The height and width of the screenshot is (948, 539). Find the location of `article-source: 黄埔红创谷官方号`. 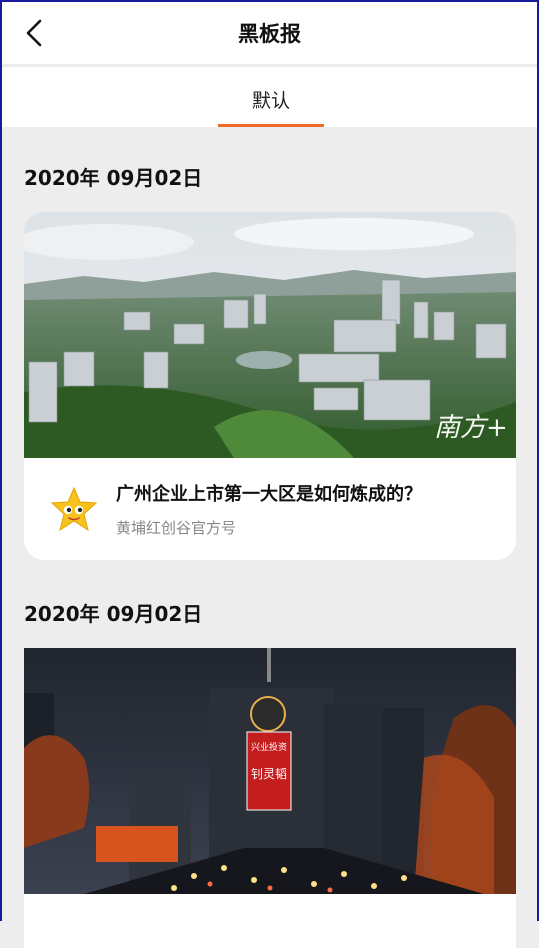

article-source: 黄埔红创谷官方号 is located at coordinates (176, 528).